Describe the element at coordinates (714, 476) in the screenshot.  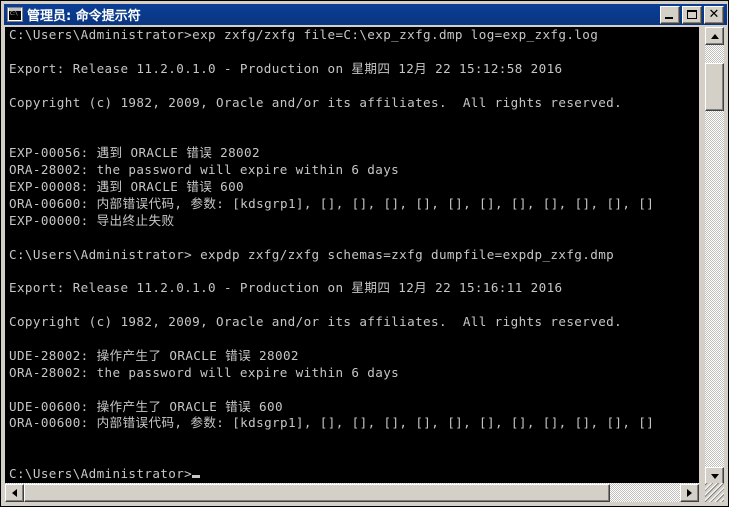
I see `chevron-down-icon` at that location.